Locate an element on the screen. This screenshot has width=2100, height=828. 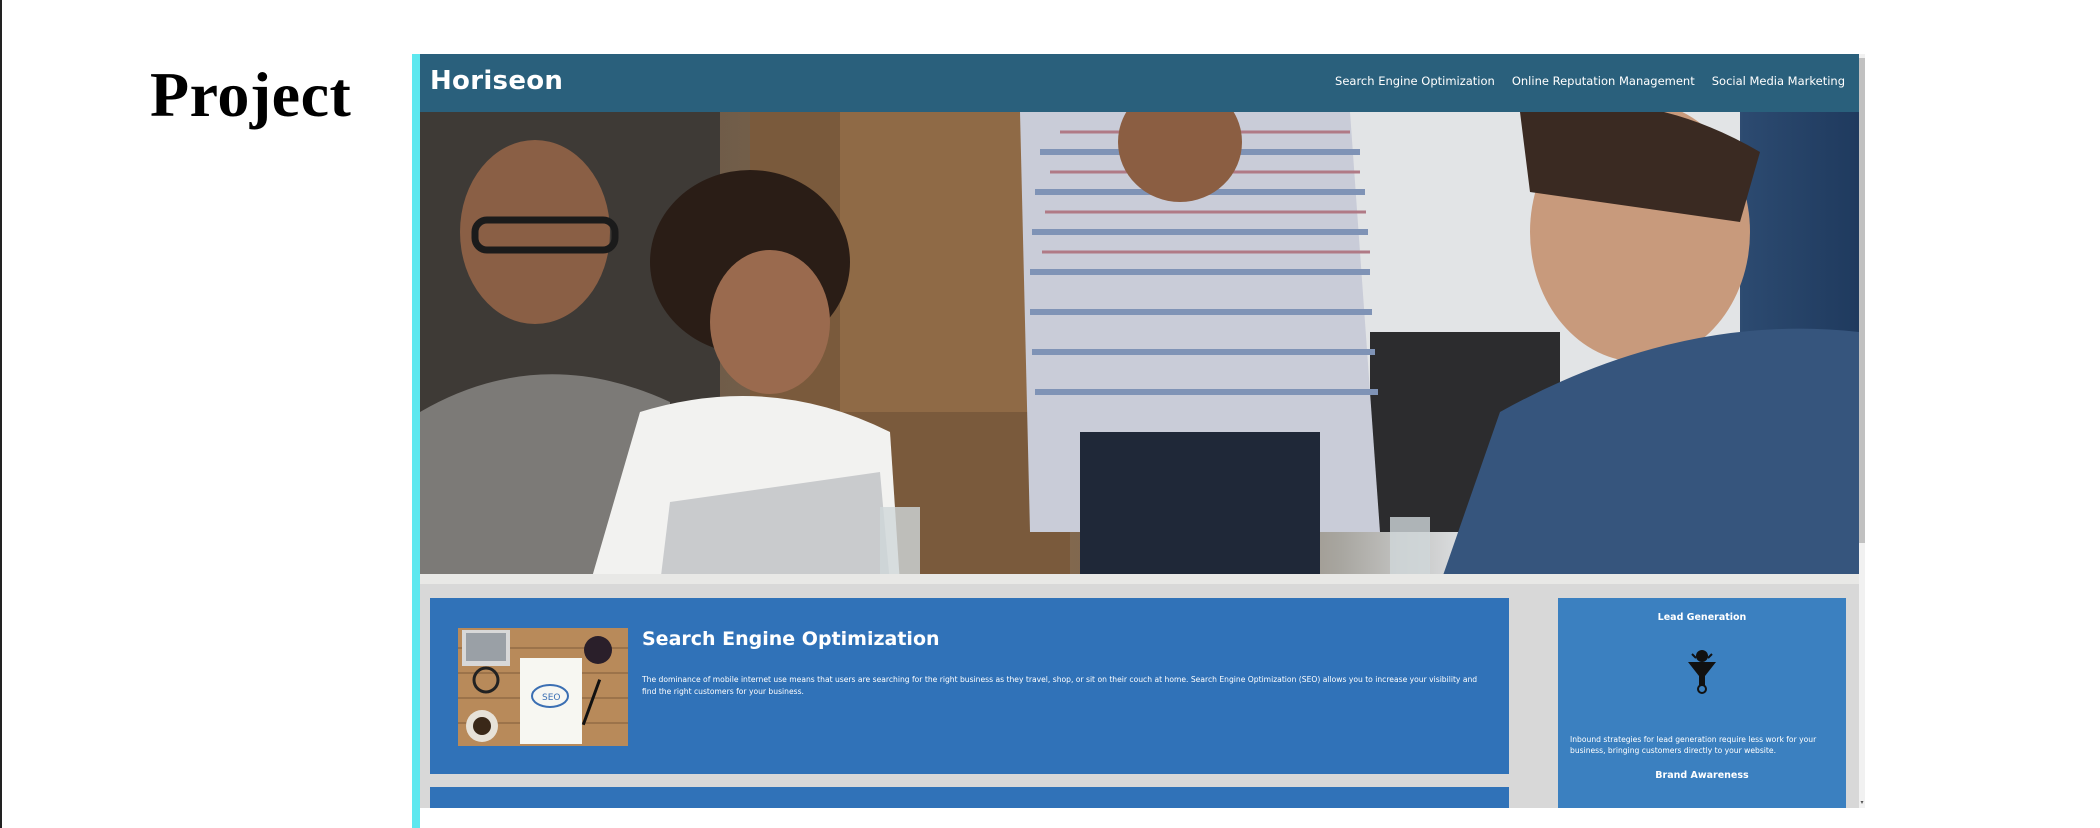
seo-notebook-image: SEO is located at coordinates (543, 687).